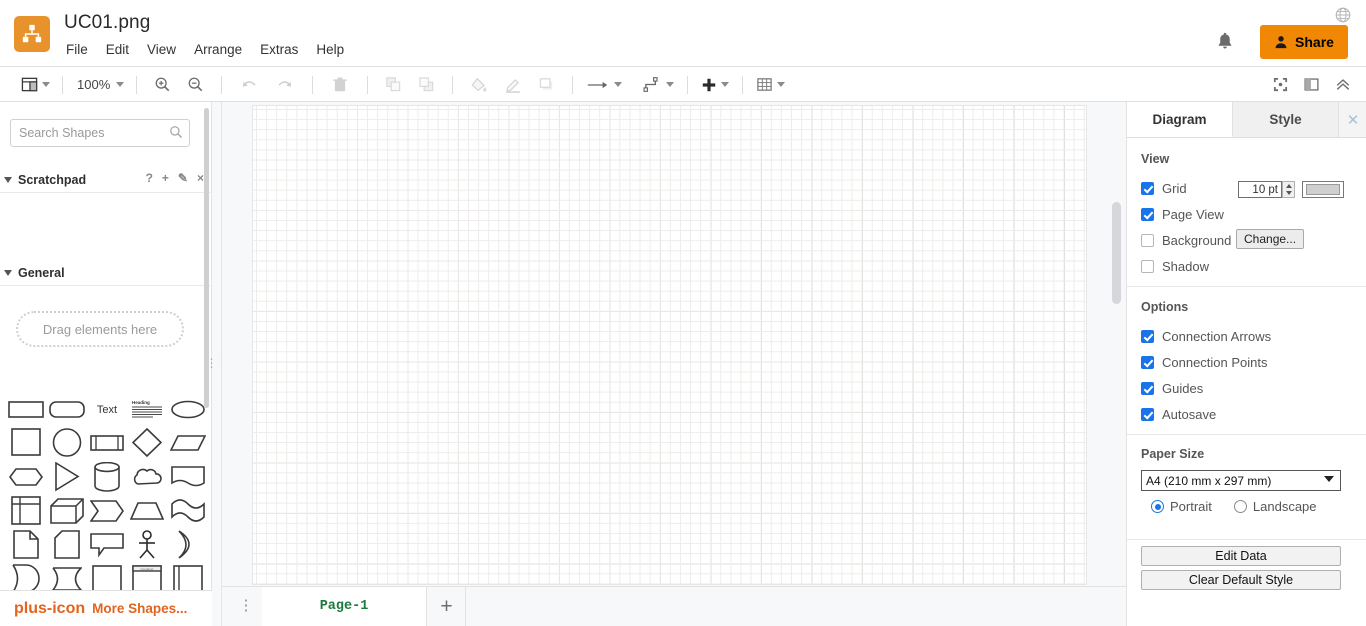 This screenshot has width=1366, height=626. What do you see at coordinates (246, 606) in the screenshot?
I see `page-menu-icon: ⋮` at bounding box center [246, 606].